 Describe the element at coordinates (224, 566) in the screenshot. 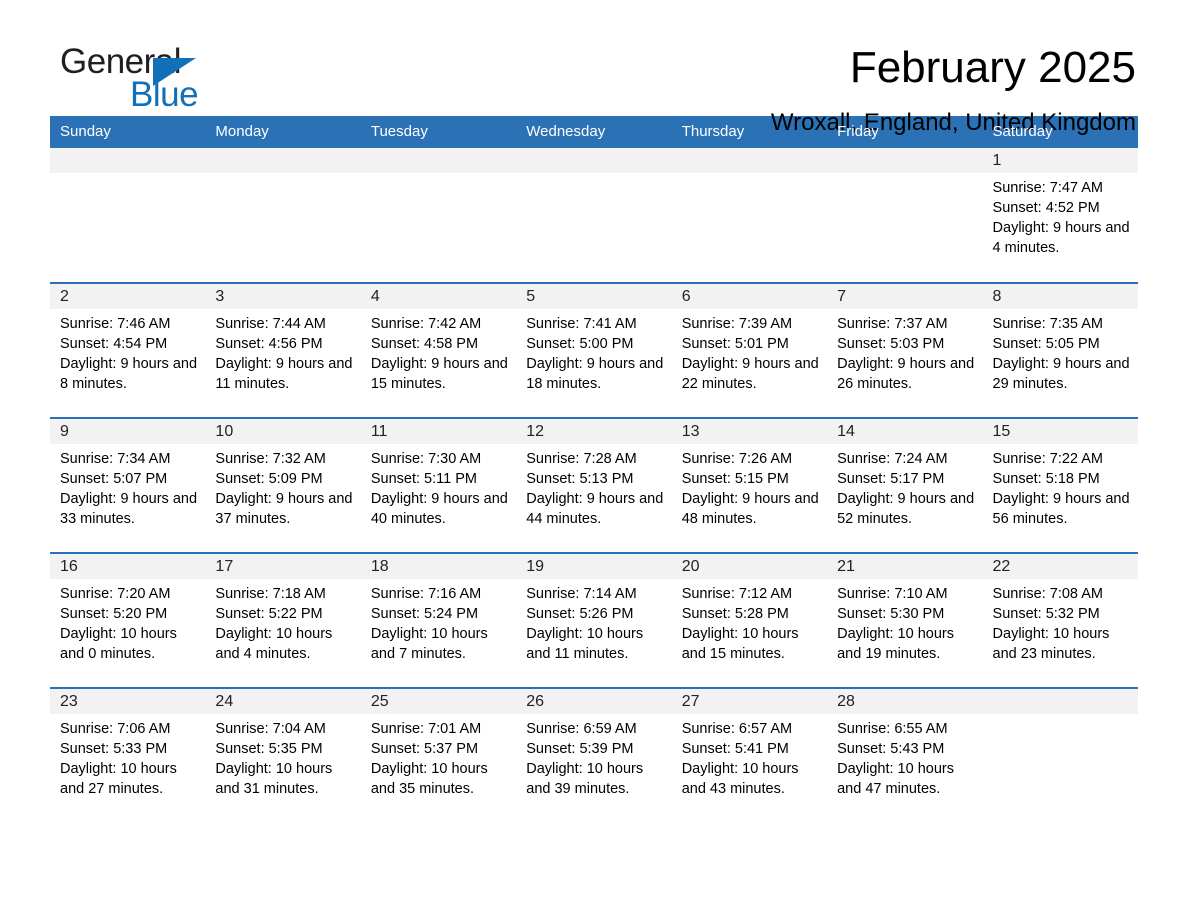

I see `day-number: 17` at that location.